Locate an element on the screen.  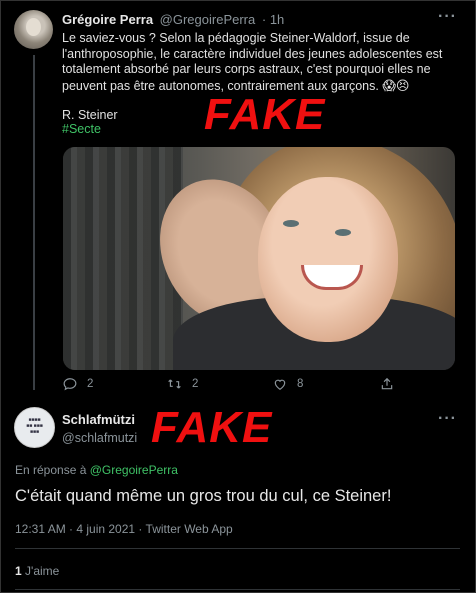
thread-connector-line is located at coordinates (34, 222).